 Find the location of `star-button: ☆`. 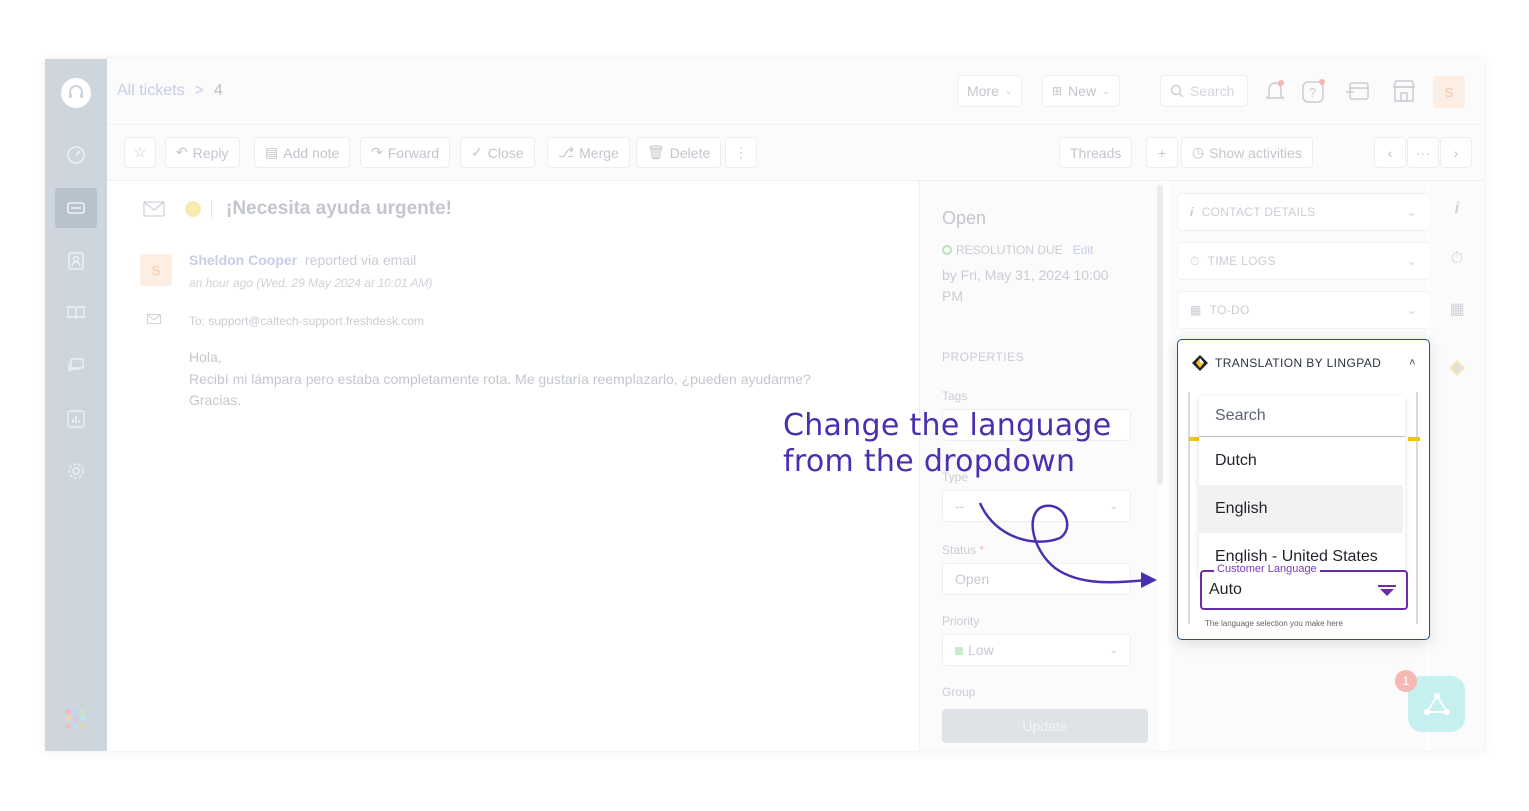

star-button: ☆ is located at coordinates (140, 152).